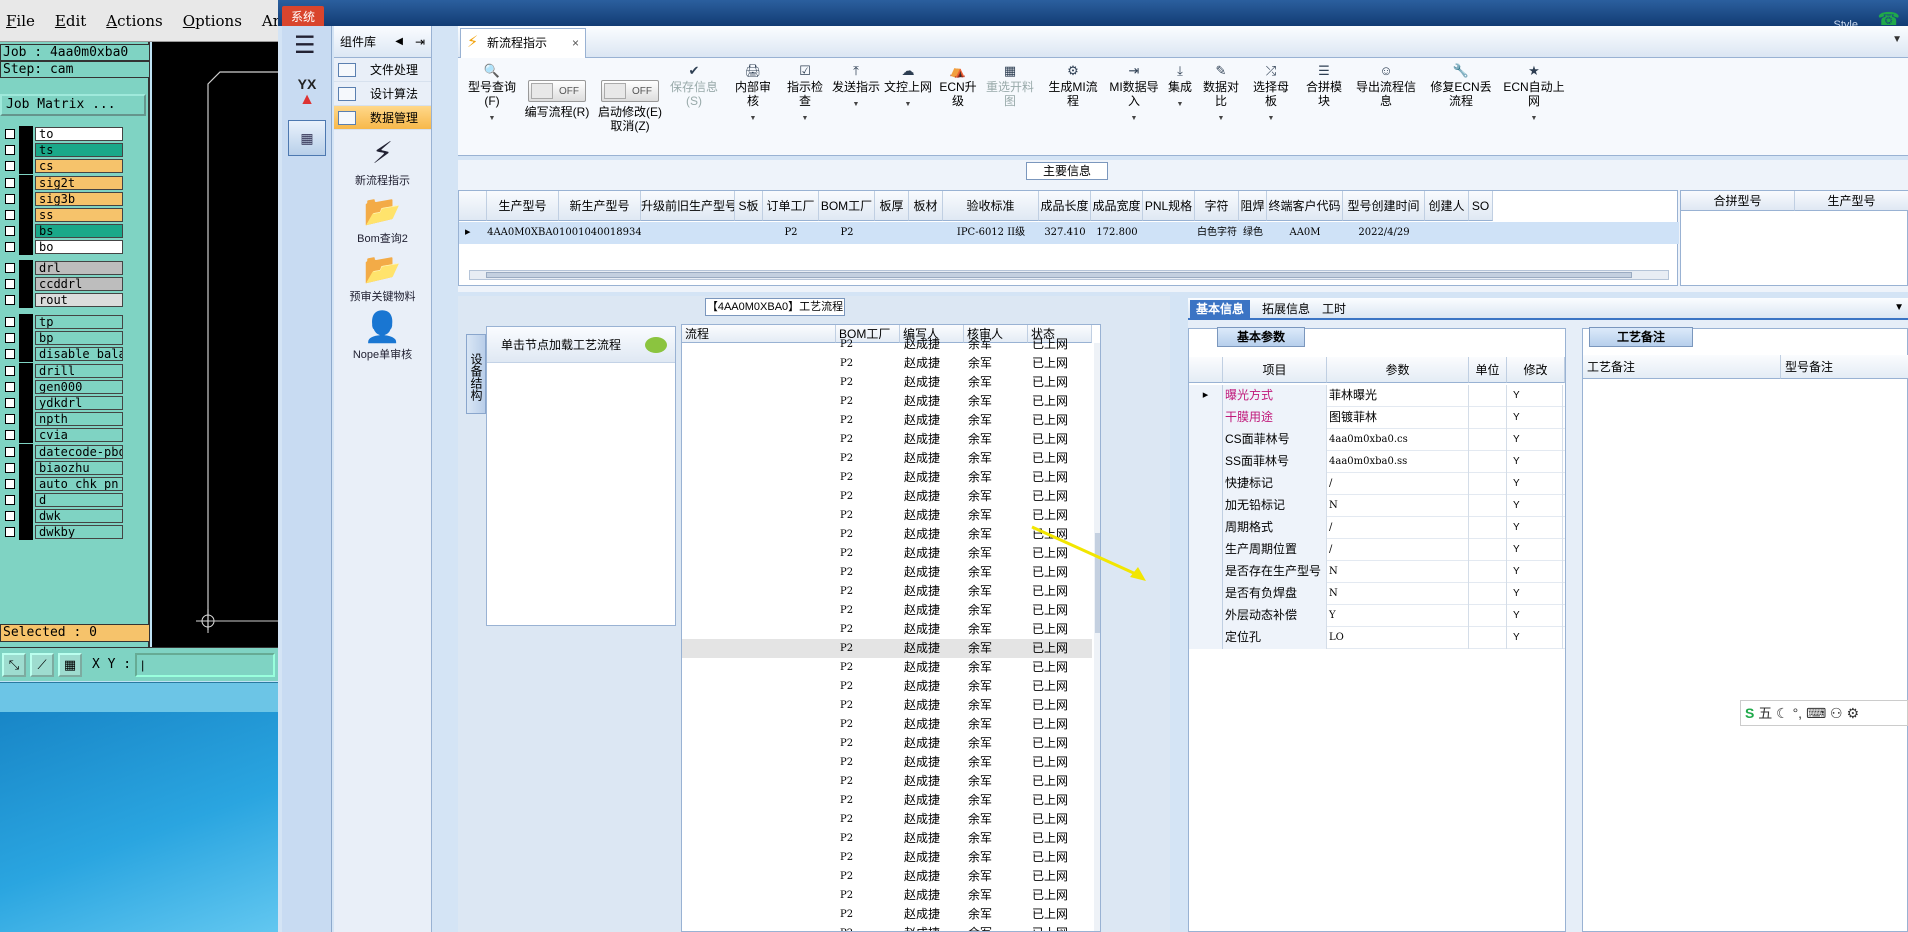 Image resolution: width=1908 pixels, height=932 pixels. What do you see at coordinates (1117, 206) in the screenshot?
I see `main-info-col: 成品宽度` at bounding box center [1117, 206].